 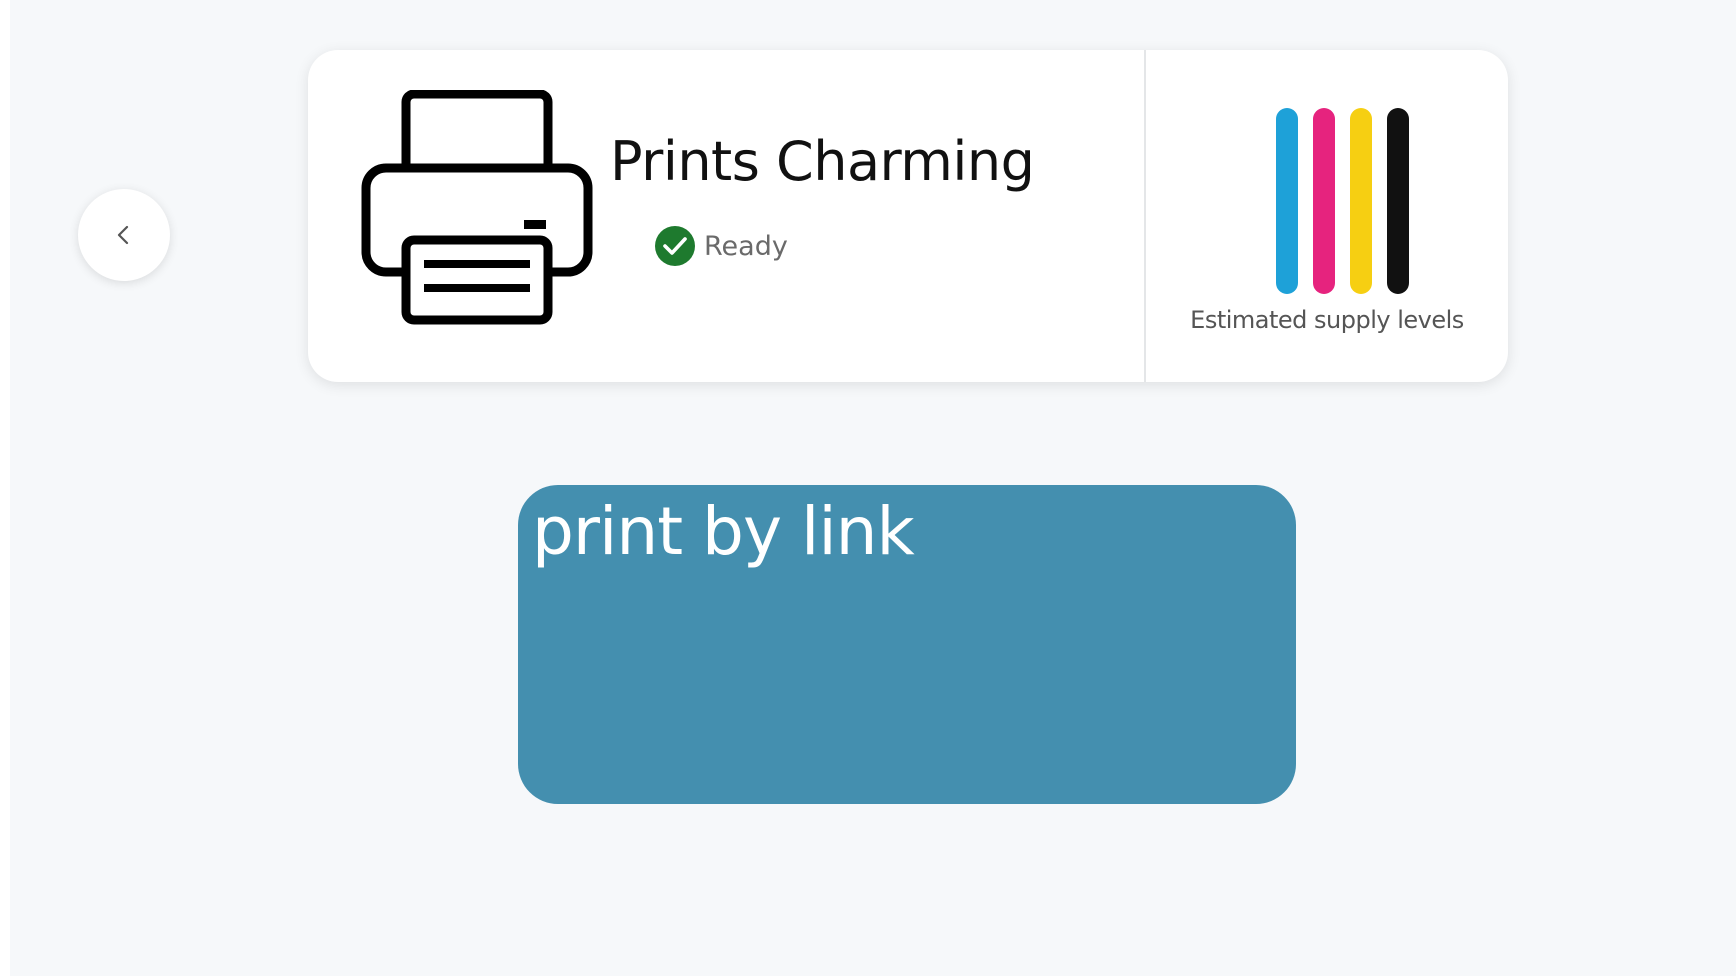 I want to click on print-by-link-label: print by link, so click(x=723, y=531).